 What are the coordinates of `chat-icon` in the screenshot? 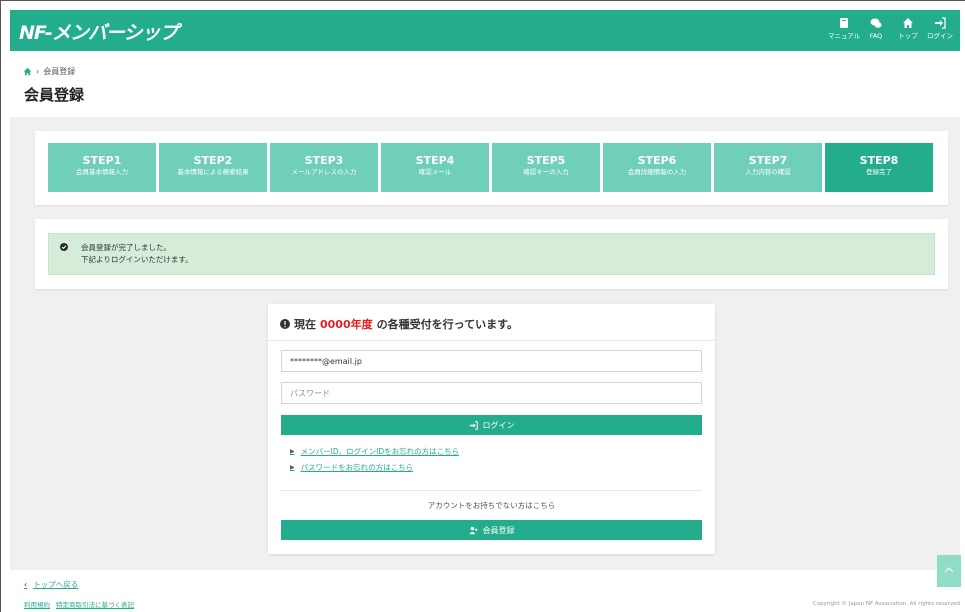 It's located at (876, 23).